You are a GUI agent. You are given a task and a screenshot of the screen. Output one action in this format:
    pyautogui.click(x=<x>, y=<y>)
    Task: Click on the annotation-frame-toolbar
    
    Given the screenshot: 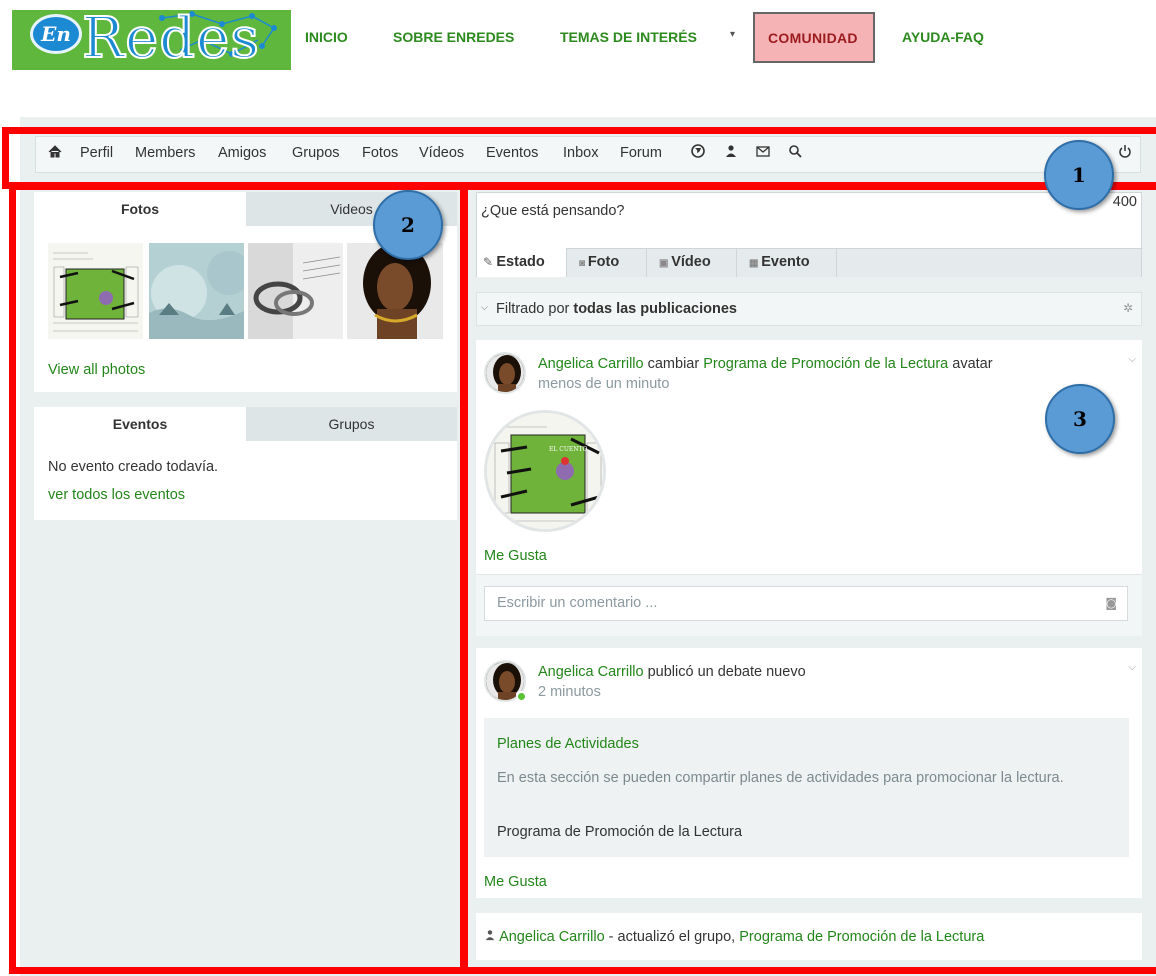 What is the action you would take?
    pyautogui.click(x=579, y=158)
    